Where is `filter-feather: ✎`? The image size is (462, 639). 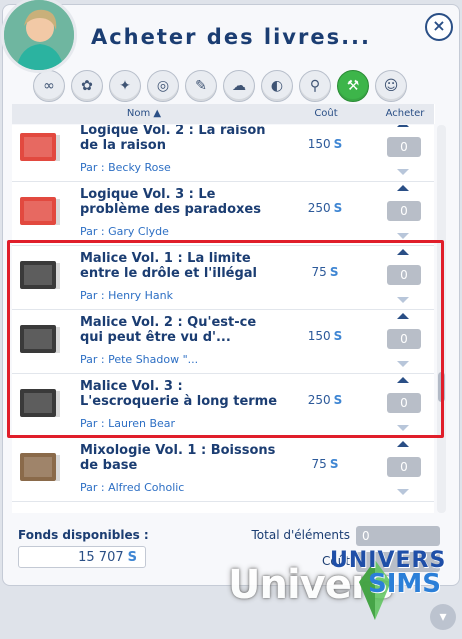 filter-feather: ✎ is located at coordinates (201, 86).